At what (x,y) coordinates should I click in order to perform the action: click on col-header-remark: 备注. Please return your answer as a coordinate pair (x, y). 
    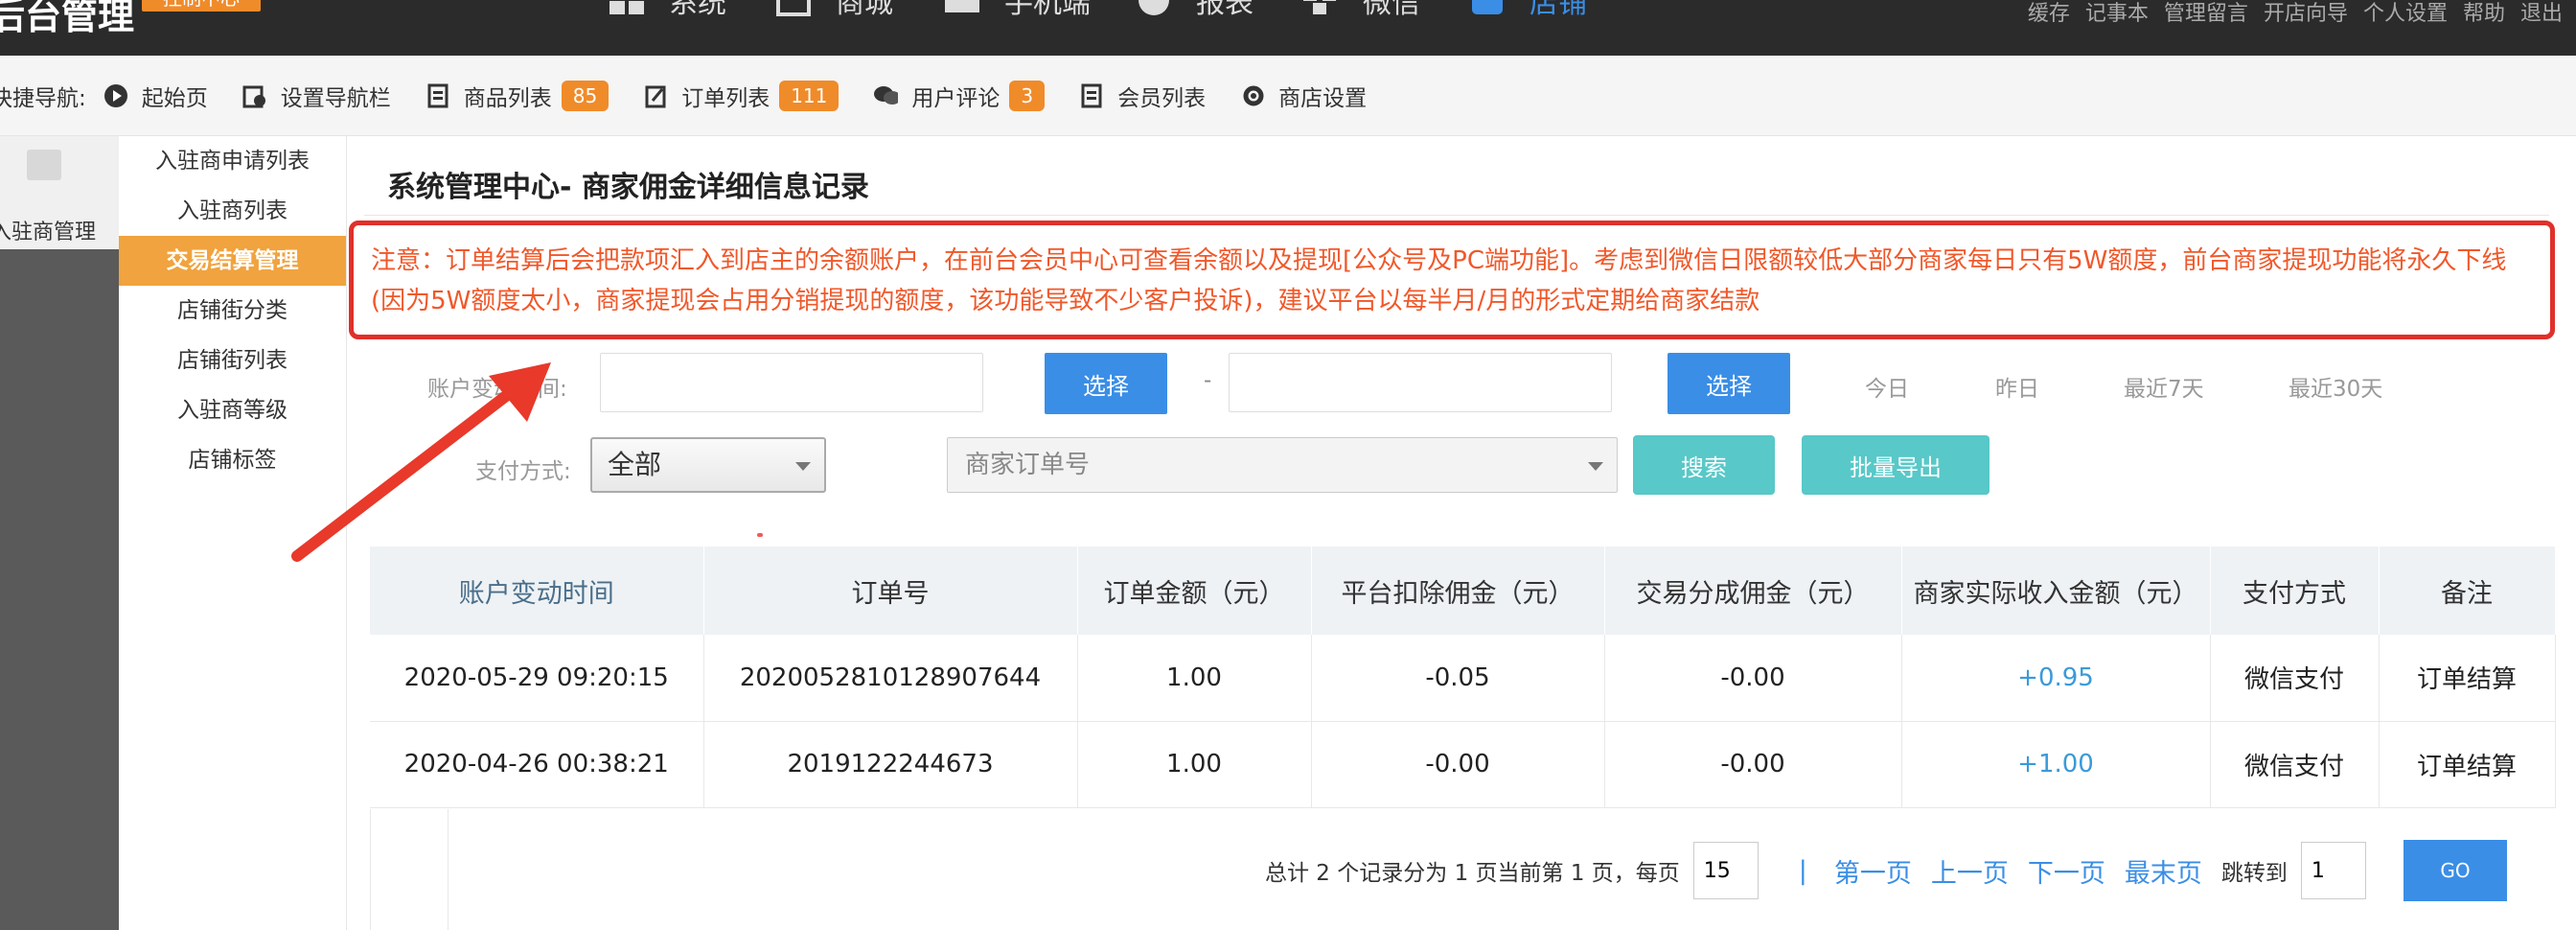
    Looking at the image, I should click on (2467, 590).